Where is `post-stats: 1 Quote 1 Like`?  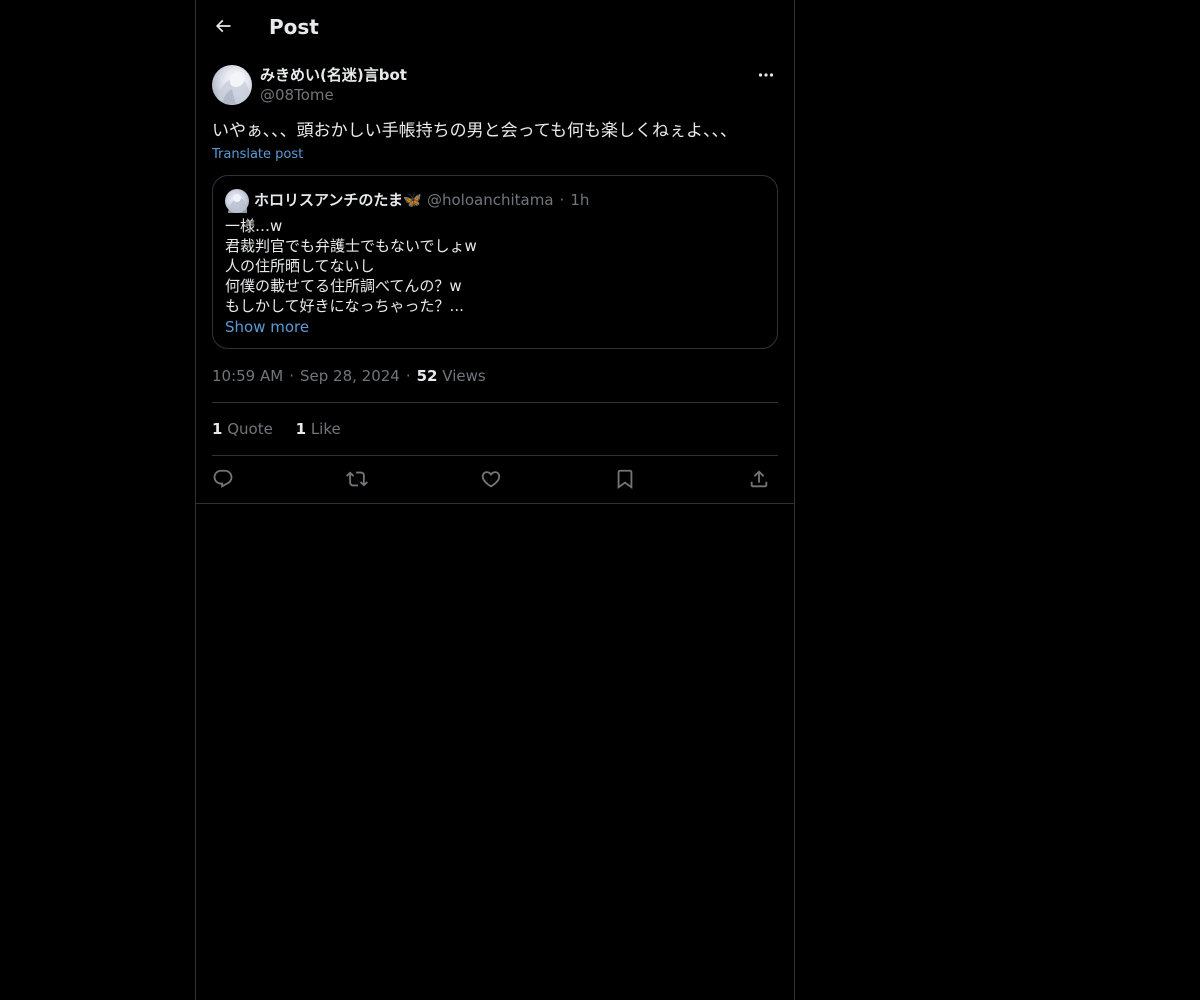 post-stats: 1 Quote 1 Like is located at coordinates (285, 429).